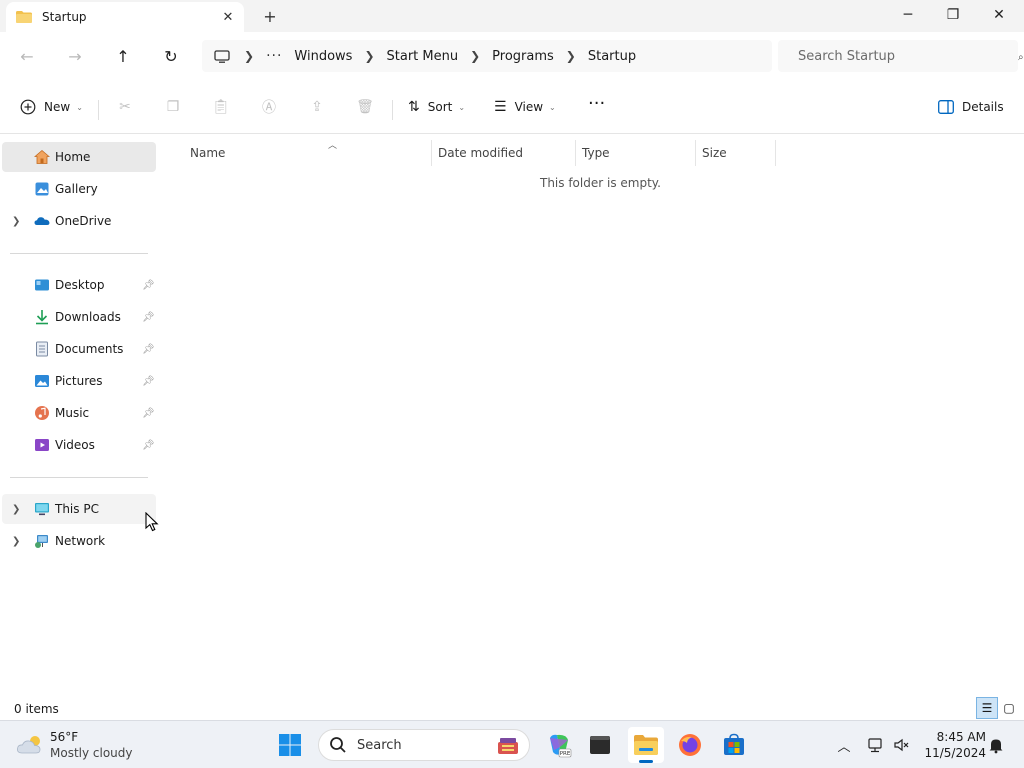 The height and width of the screenshot is (768, 1024). Describe the element at coordinates (125, 107) in the screenshot. I see `cut-icon: ✂` at that location.